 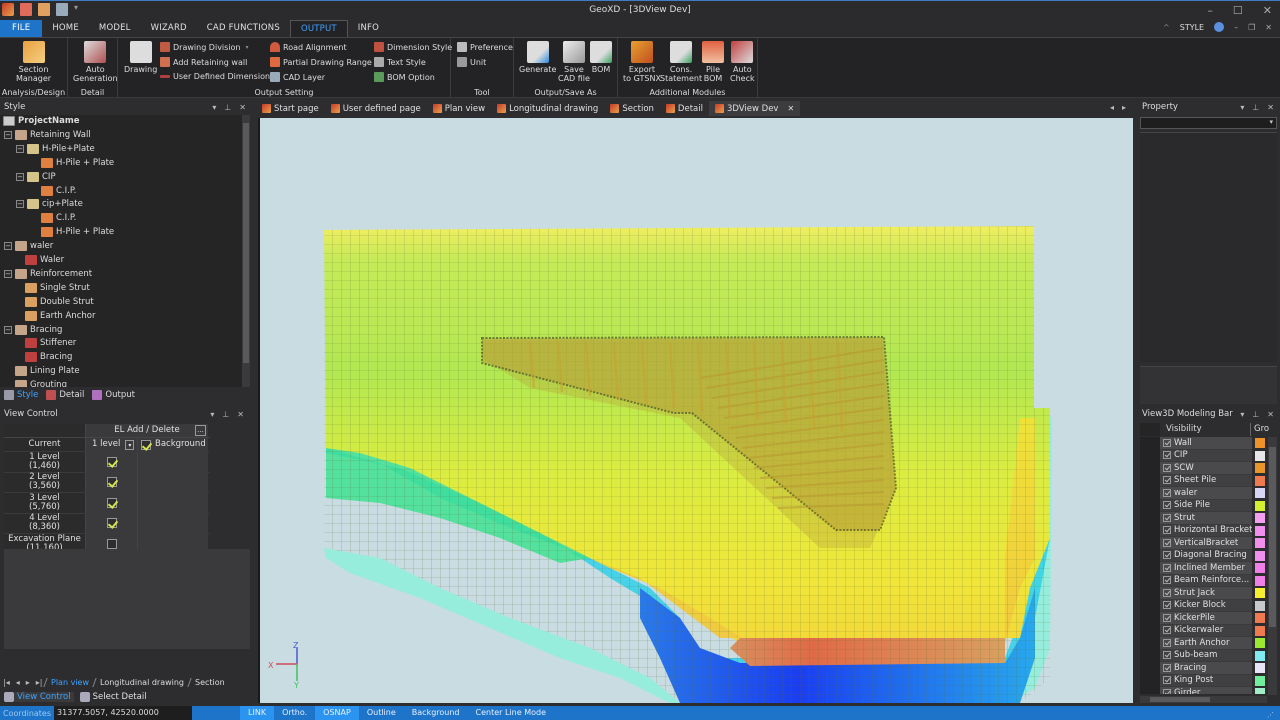 What do you see at coordinates (1203, 555) in the screenshot?
I see `modeling-bar-item: Diagonal Bracing` at bounding box center [1203, 555].